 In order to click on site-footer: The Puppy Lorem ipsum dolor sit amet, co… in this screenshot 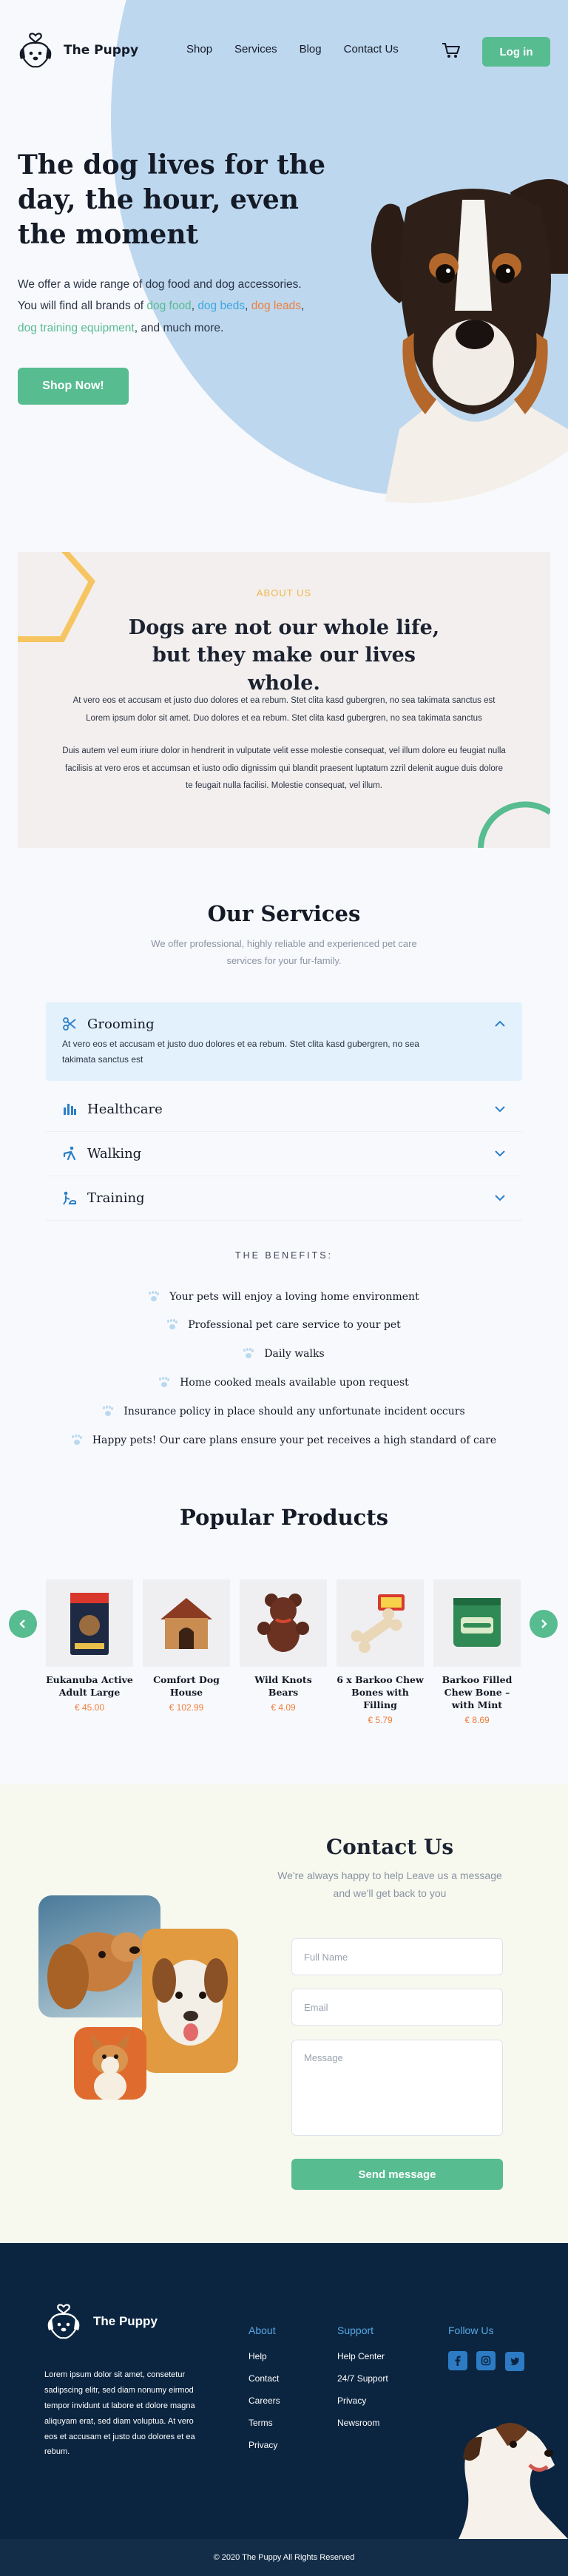, I will do `click(284, 2409)`.